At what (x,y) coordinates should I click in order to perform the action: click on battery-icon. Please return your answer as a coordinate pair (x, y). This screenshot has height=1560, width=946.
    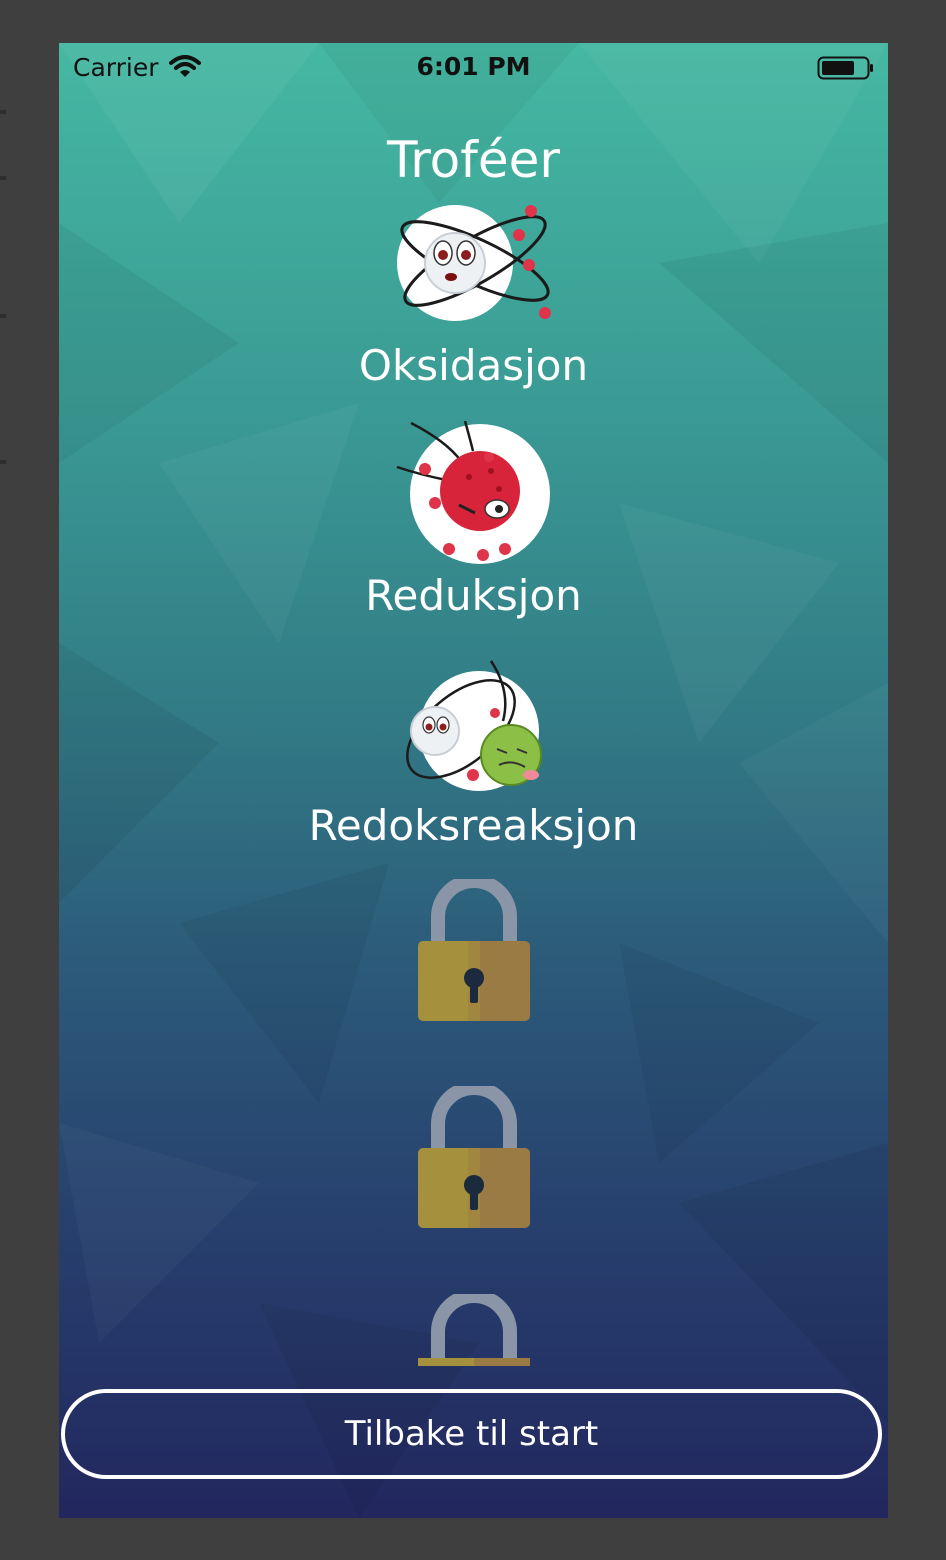
    Looking at the image, I should click on (845, 68).